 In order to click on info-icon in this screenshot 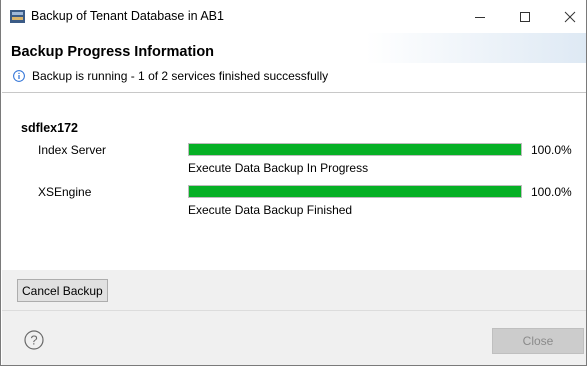, I will do `click(19, 76)`.